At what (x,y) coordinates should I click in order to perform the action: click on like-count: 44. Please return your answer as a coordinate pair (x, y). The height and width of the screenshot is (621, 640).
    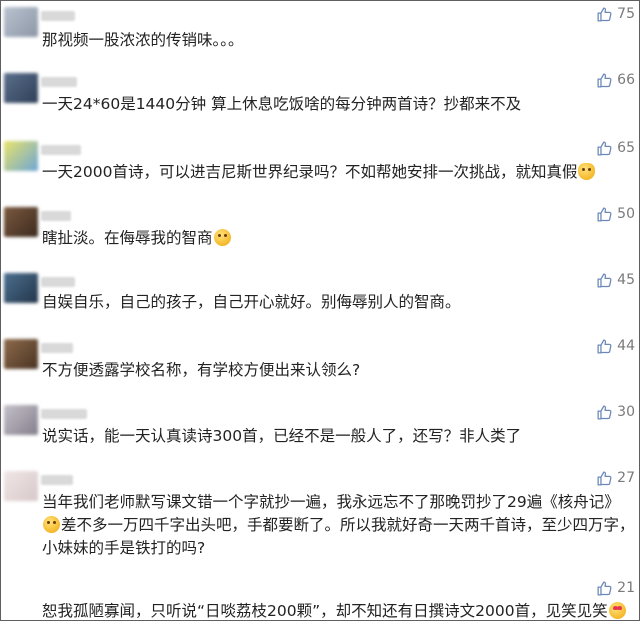
    Looking at the image, I should click on (626, 346).